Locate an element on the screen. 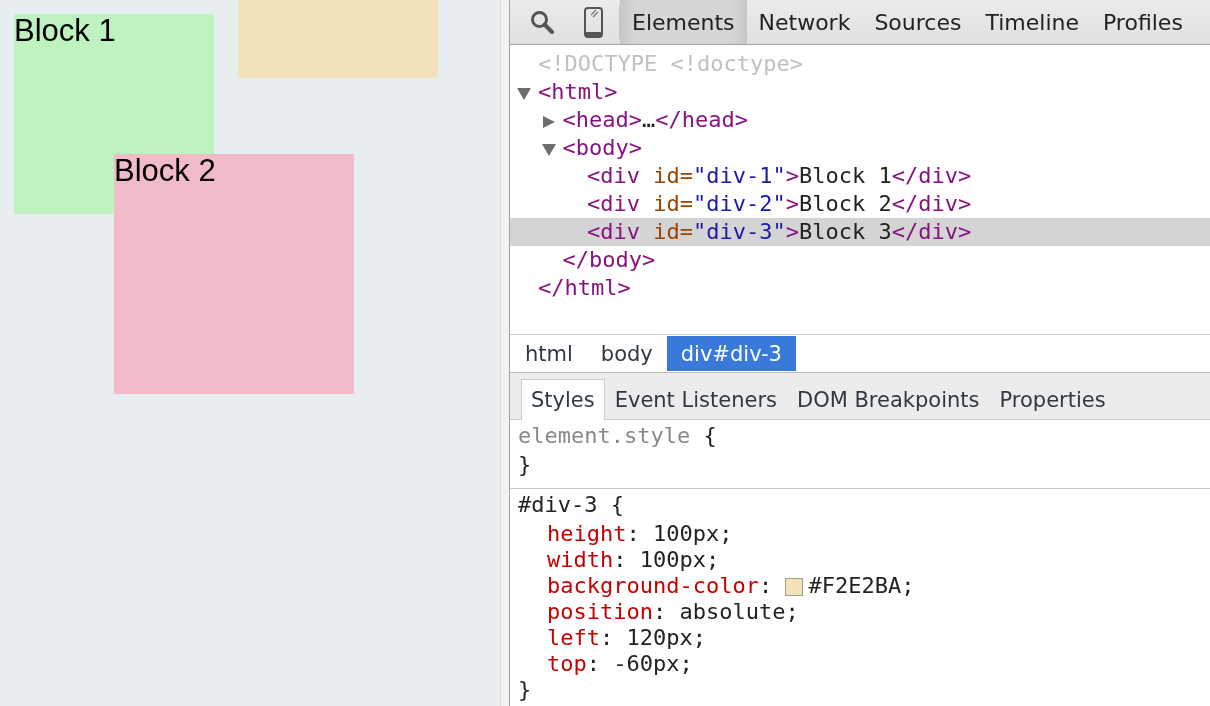  sidebar-tab: Properties is located at coordinates (1052, 399).